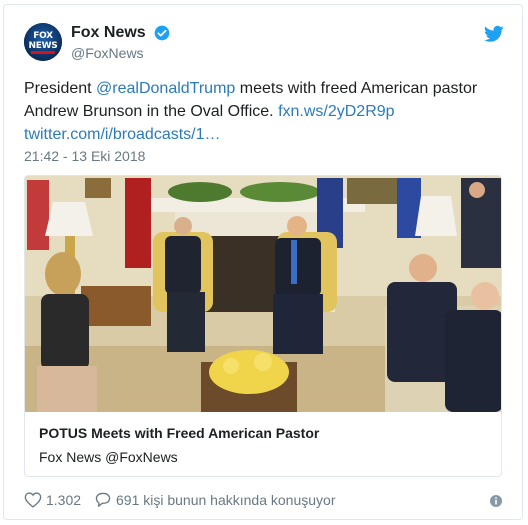 Image resolution: width=528 pixels, height=525 pixels. I want to click on user-handle: @FoxNews, so click(120, 53).